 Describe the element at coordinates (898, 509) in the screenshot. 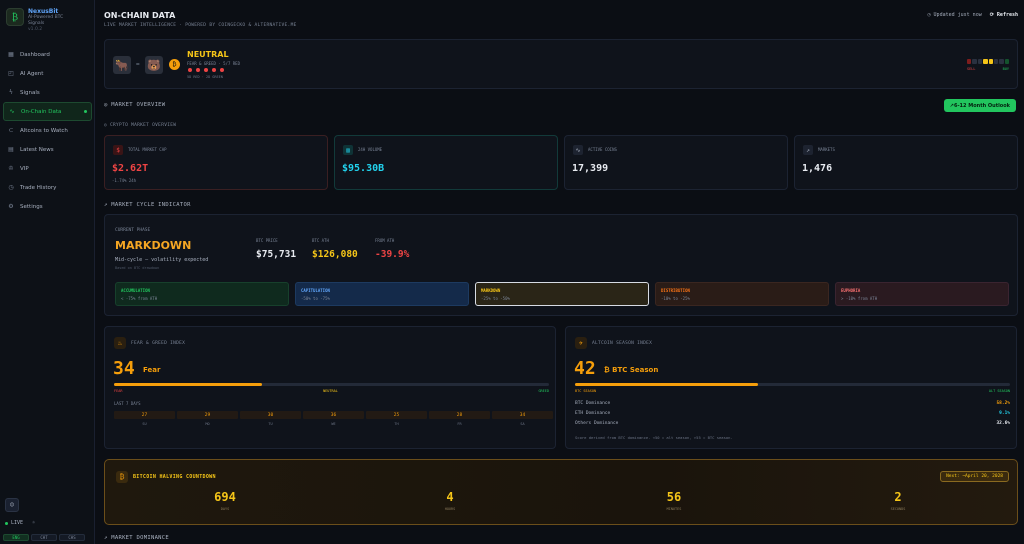

I see `count-label: SECONDS` at that location.